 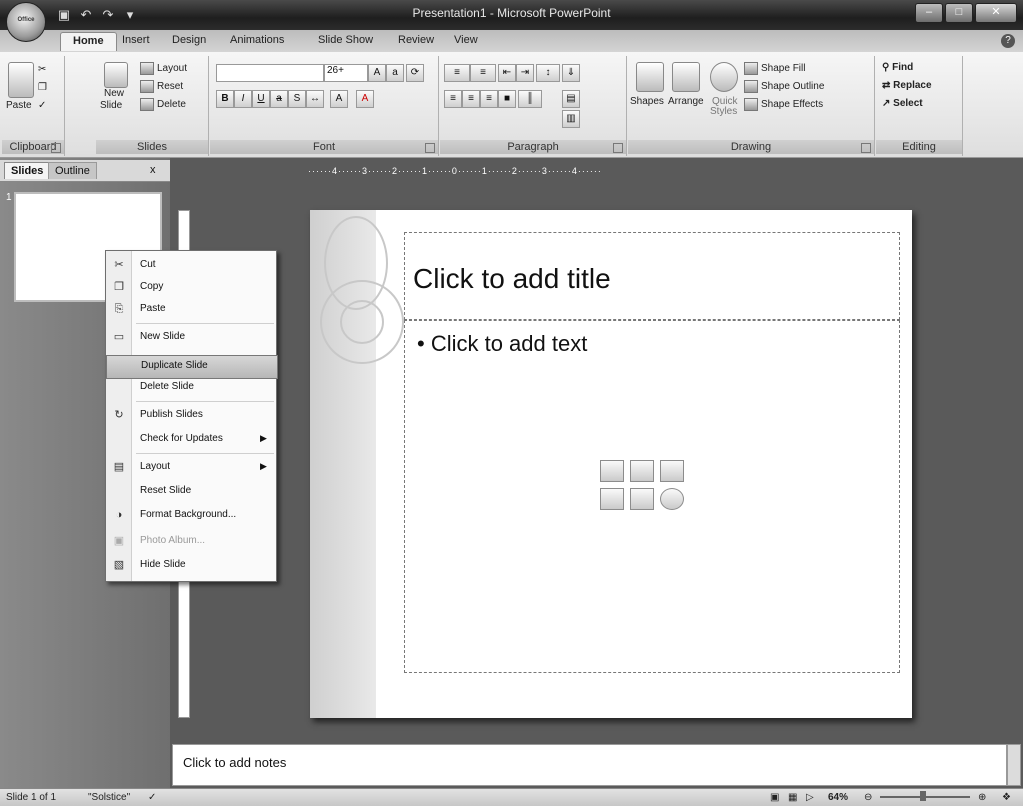 I want to click on shadow-icon: S, so click(x=297, y=99).